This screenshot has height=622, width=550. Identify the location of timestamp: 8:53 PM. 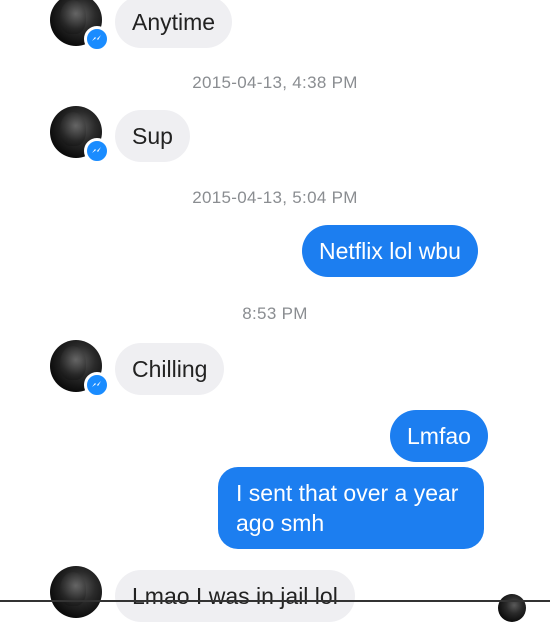
(275, 313).